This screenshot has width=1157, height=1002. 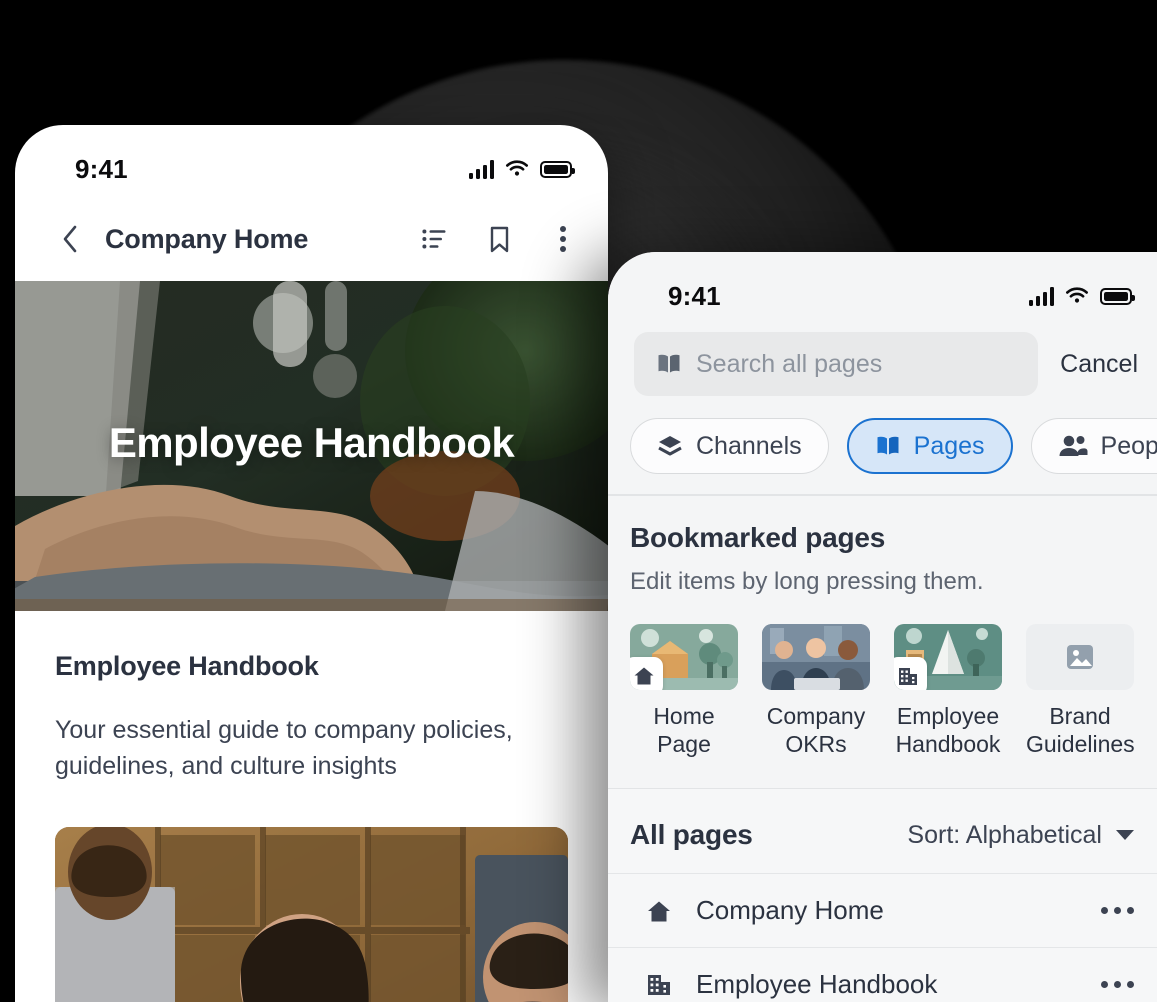 What do you see at coordinates (749, 445) in the screenshot?
I see `filter-chip-label: Channels` at bounding box center [749, 445].